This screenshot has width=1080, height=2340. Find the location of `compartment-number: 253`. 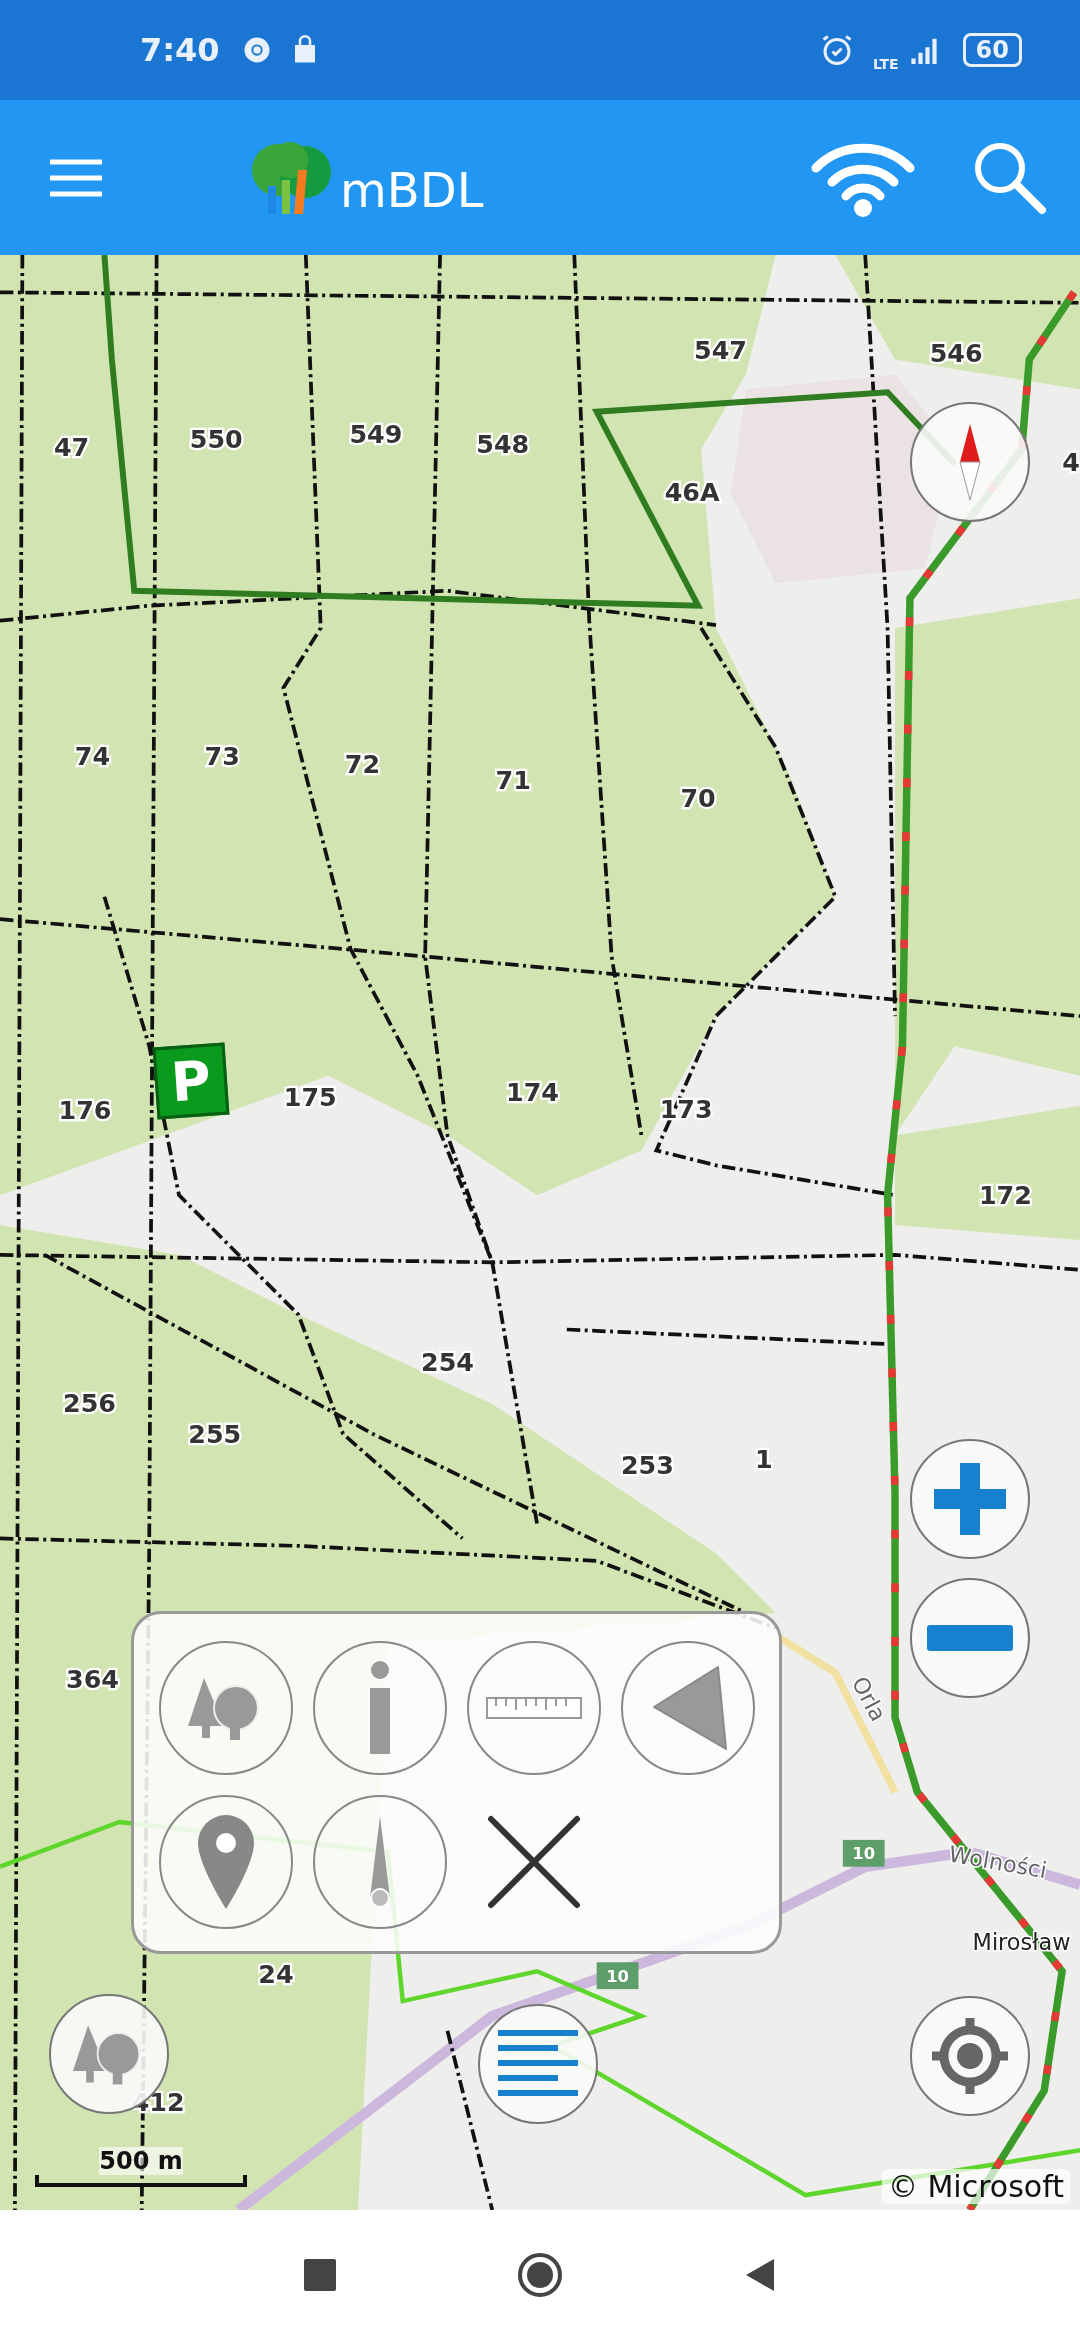

compartment-number: 253 is located at coordinates (647, 1465).